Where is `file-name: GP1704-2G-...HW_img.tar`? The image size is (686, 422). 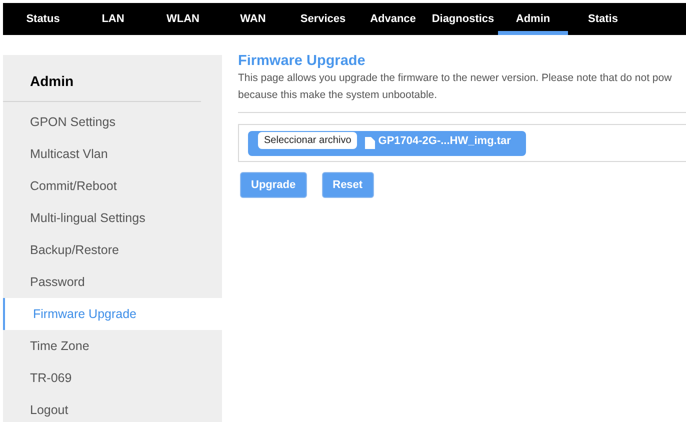 file-name: GP1704-2G-...HW_img.tar is located at coordinates (444, 141).